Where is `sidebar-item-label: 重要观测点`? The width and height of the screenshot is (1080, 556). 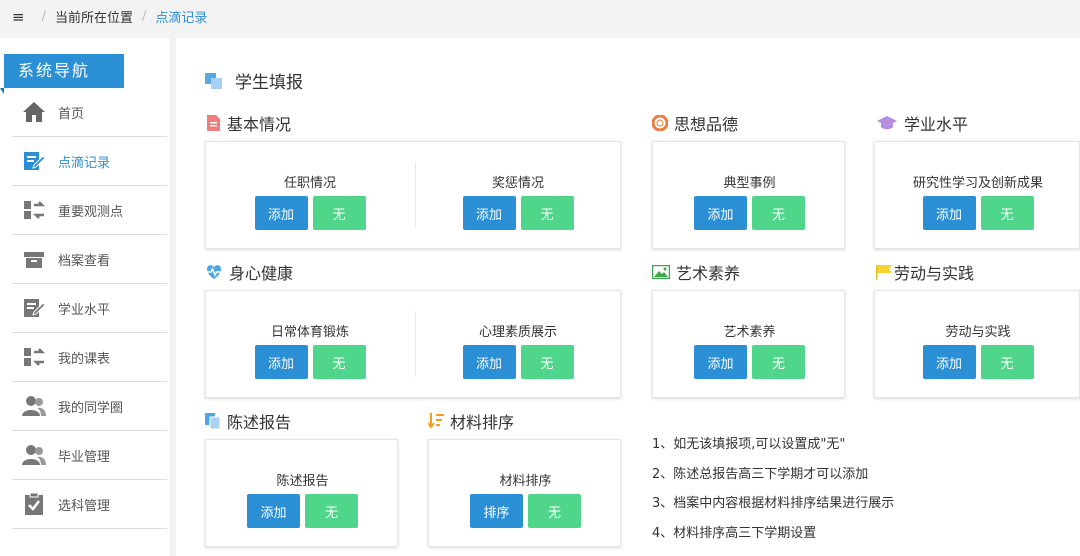
sidebar-item-label: 重要观测点 is located at coordinates (91, 212).